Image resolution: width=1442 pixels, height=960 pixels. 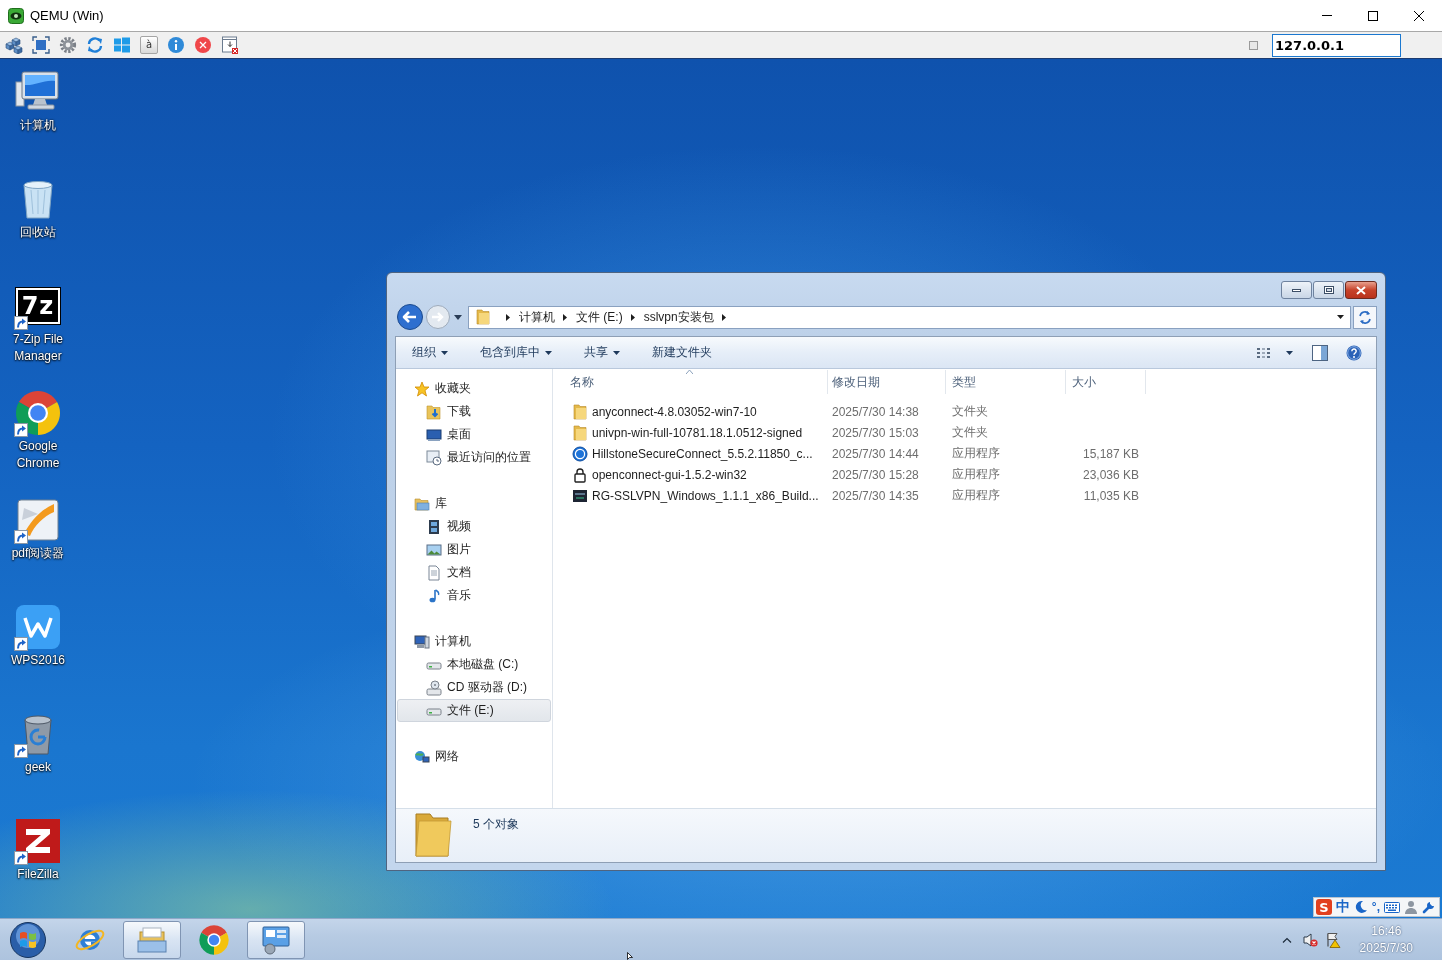 What do you see at coordinates (95, 45) in the screenshot?
I see `refresh-icon` at bounding box center [95, 45].